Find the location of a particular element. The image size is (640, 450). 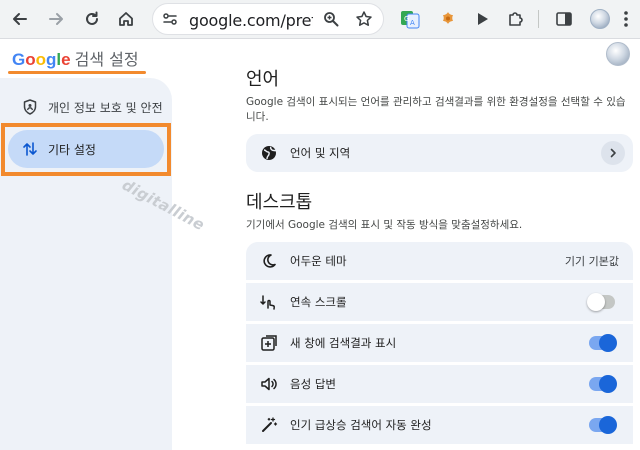

address-bar: google.com/prefe is located at coordinates (268, 19).